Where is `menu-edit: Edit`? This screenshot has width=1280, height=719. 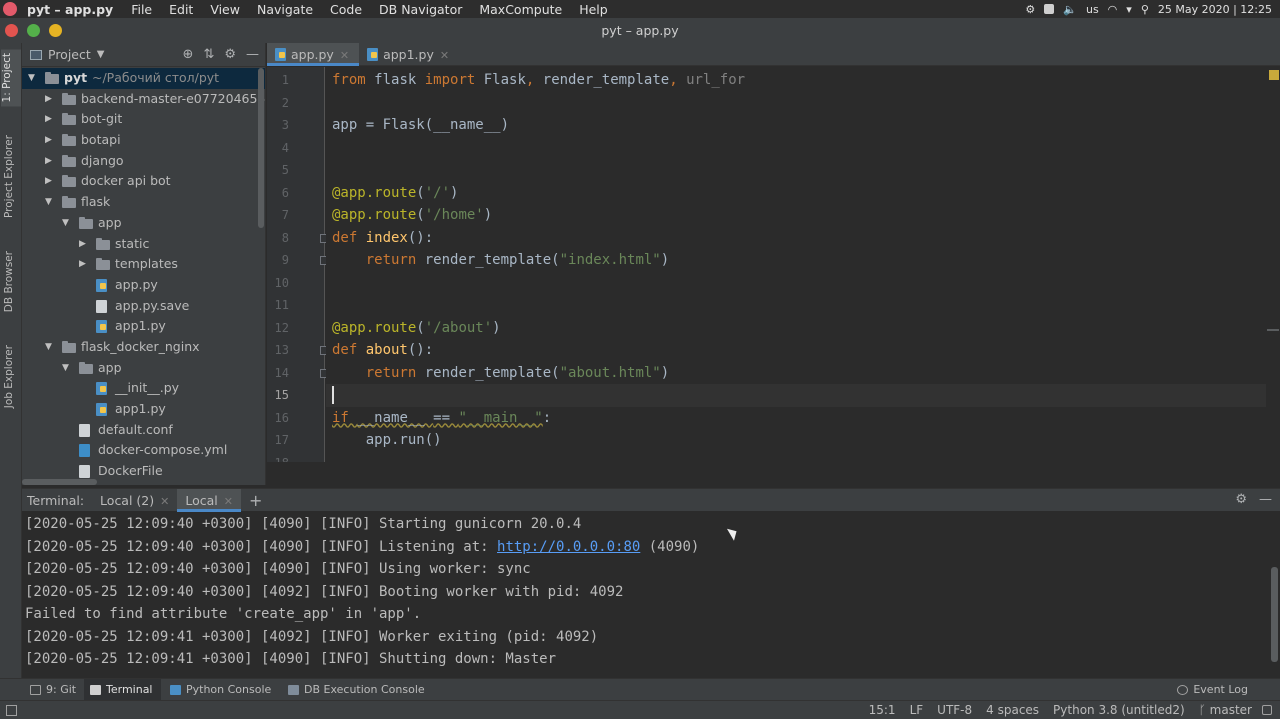 menu-edit: Edit is located at coordinates (181, 9).